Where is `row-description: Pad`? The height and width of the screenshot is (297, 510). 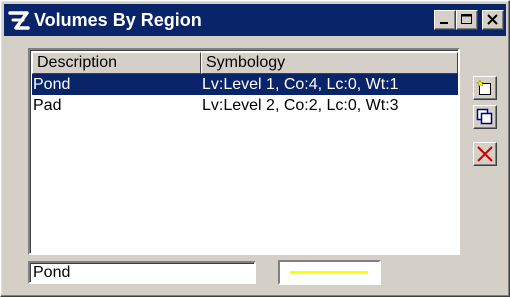
row-description: Pad is located at coordinates (47, 105).